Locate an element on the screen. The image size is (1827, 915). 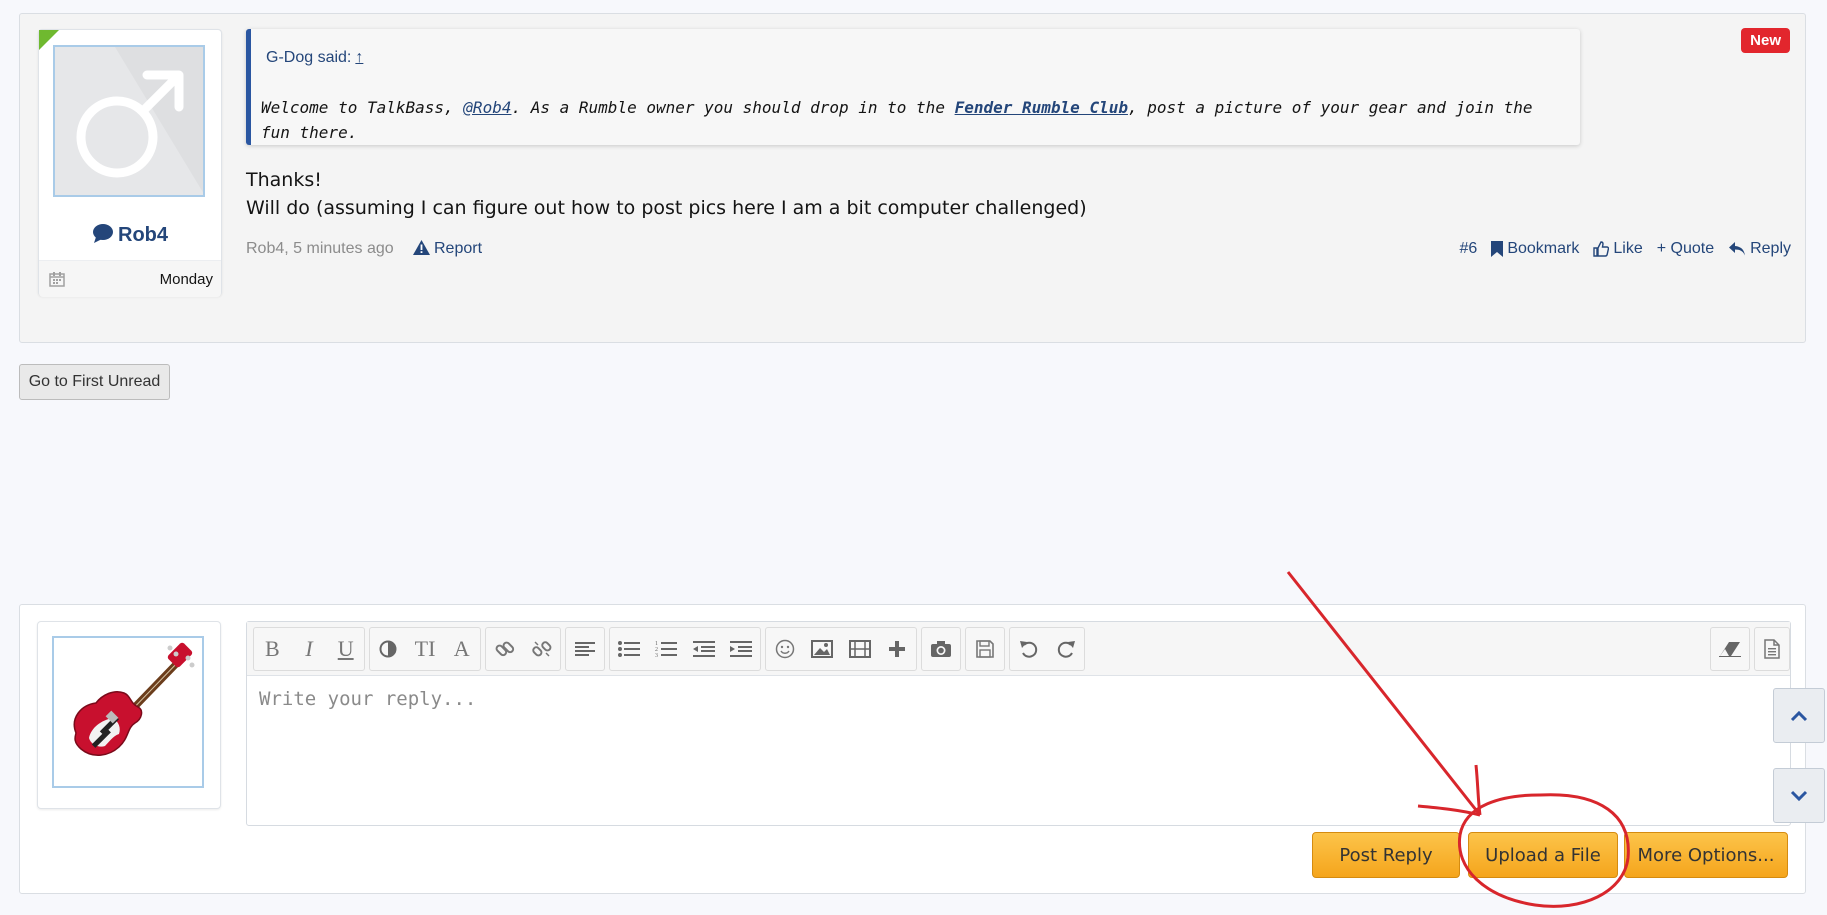
bookmark-icon is located at coordinates (1497, 249).